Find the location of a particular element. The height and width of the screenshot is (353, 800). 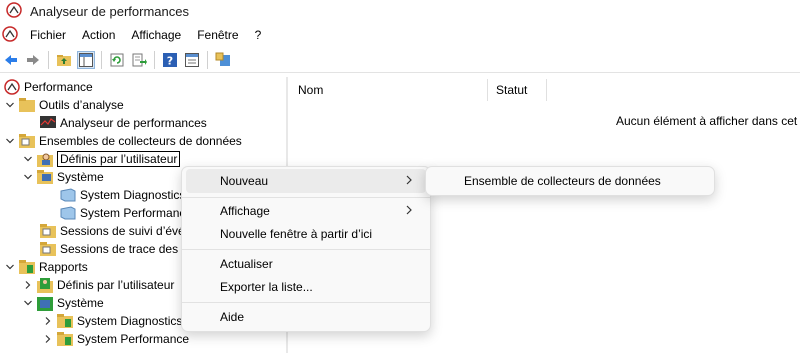

menu-item-affichage: Affichage is located at coordinates (306, 211).